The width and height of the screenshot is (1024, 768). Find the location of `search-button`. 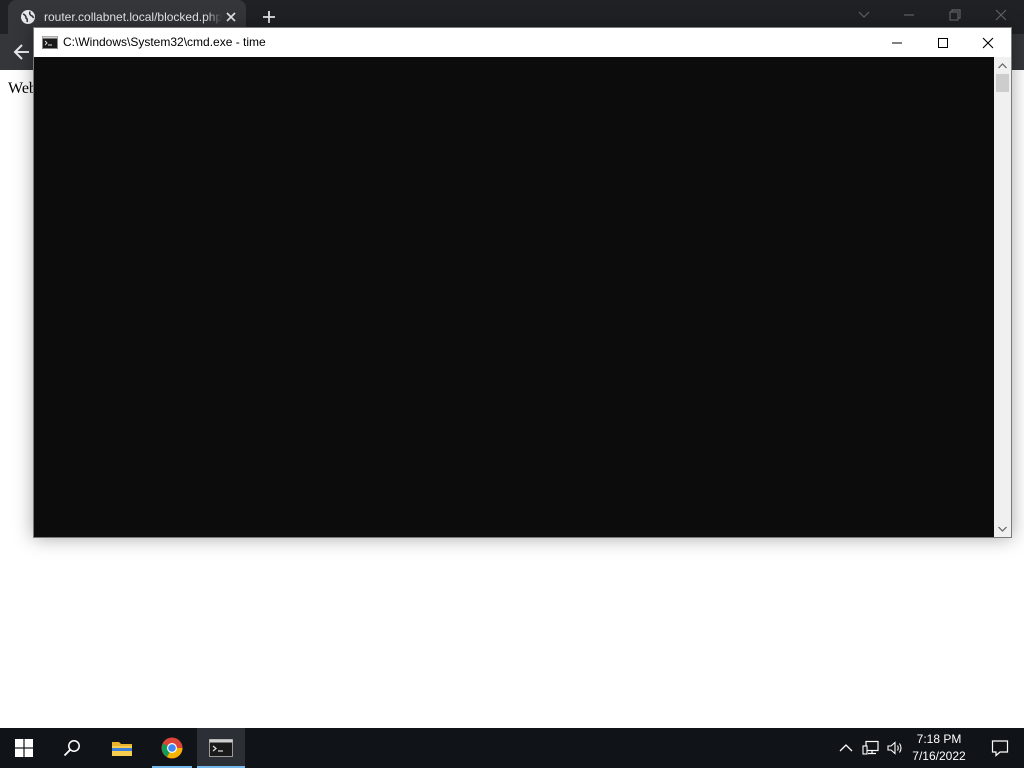

search-button is located at coordinates (72, 748).